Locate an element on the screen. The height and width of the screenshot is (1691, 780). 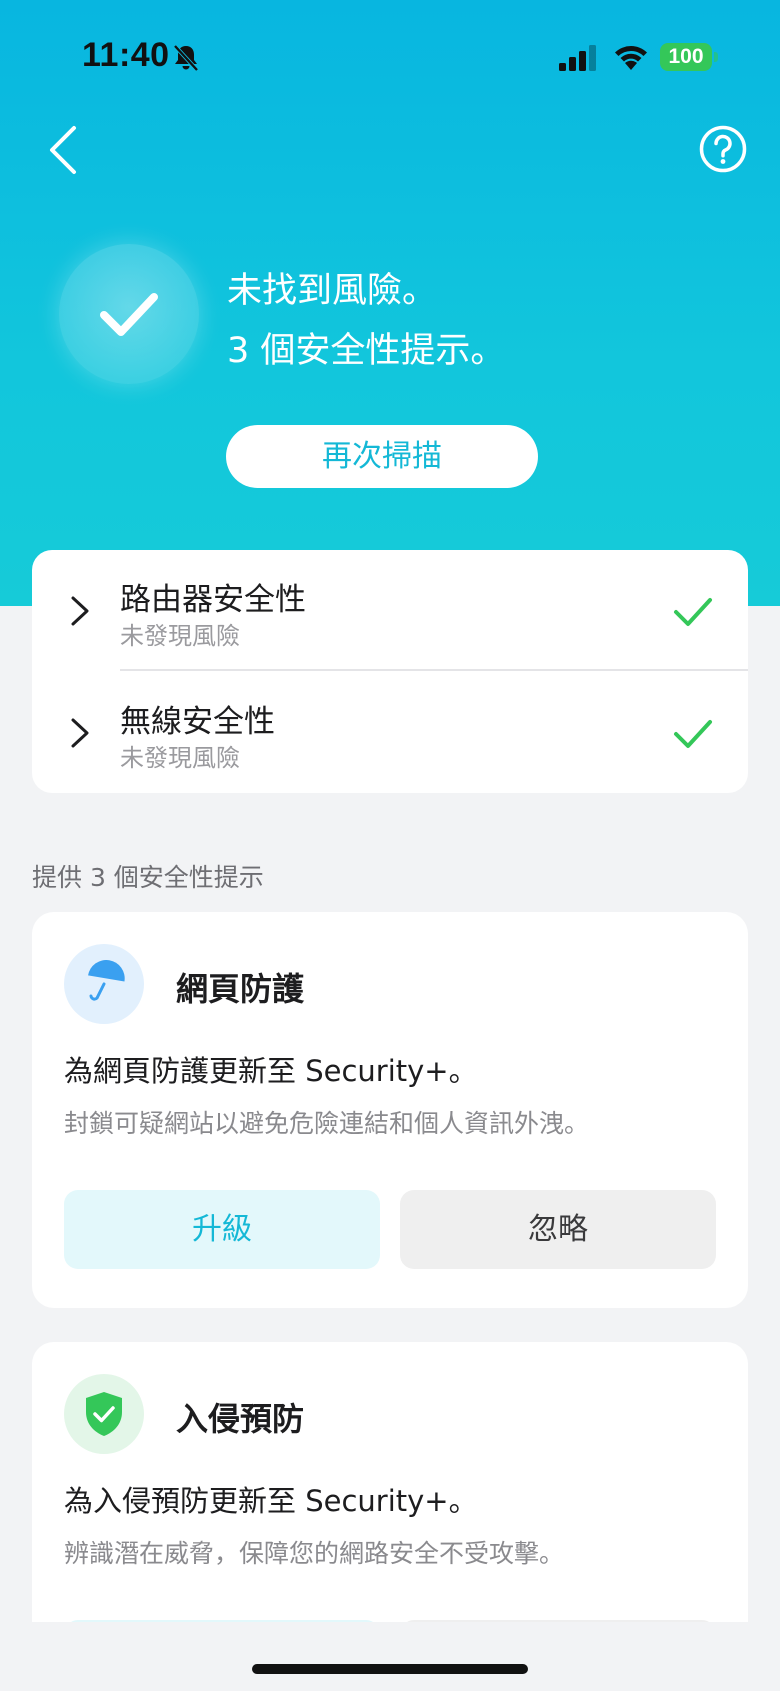
scan-result-title: 未找到風險。 is located at coordinates (332, 291).